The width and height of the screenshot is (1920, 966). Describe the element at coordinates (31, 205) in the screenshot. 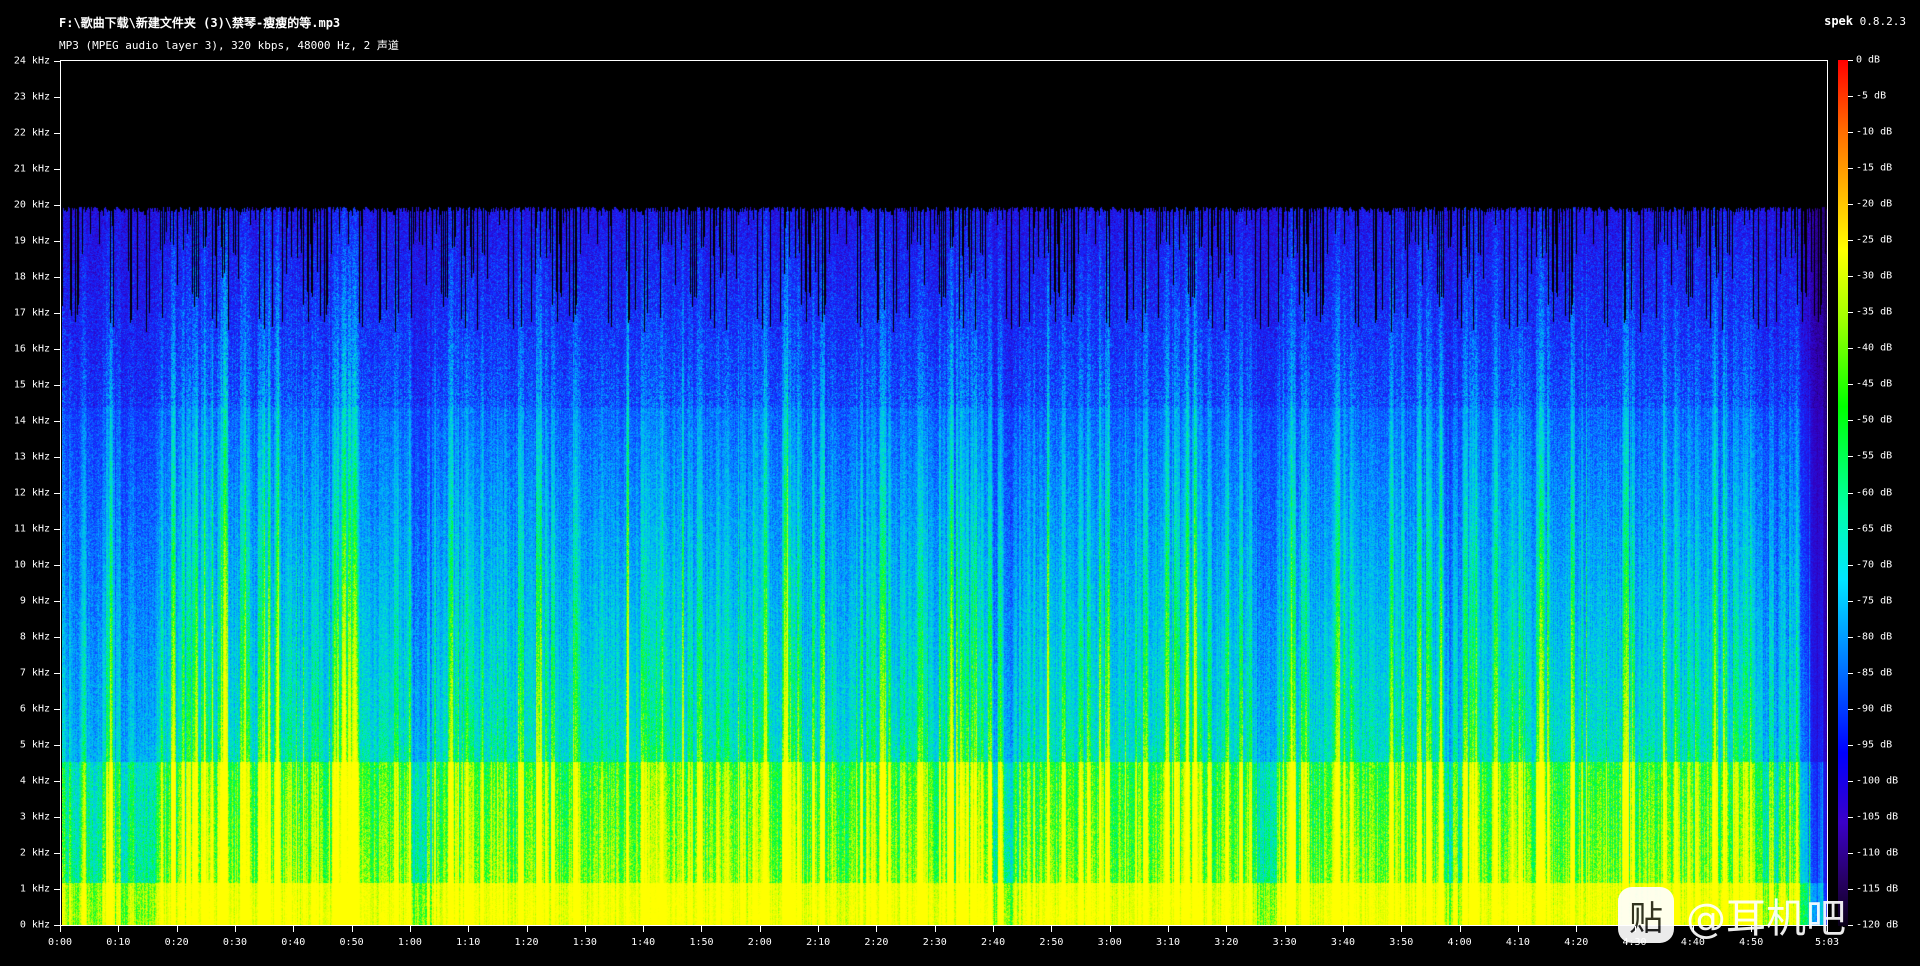

I see `freq-tick-label: 20 kHz` at that location.